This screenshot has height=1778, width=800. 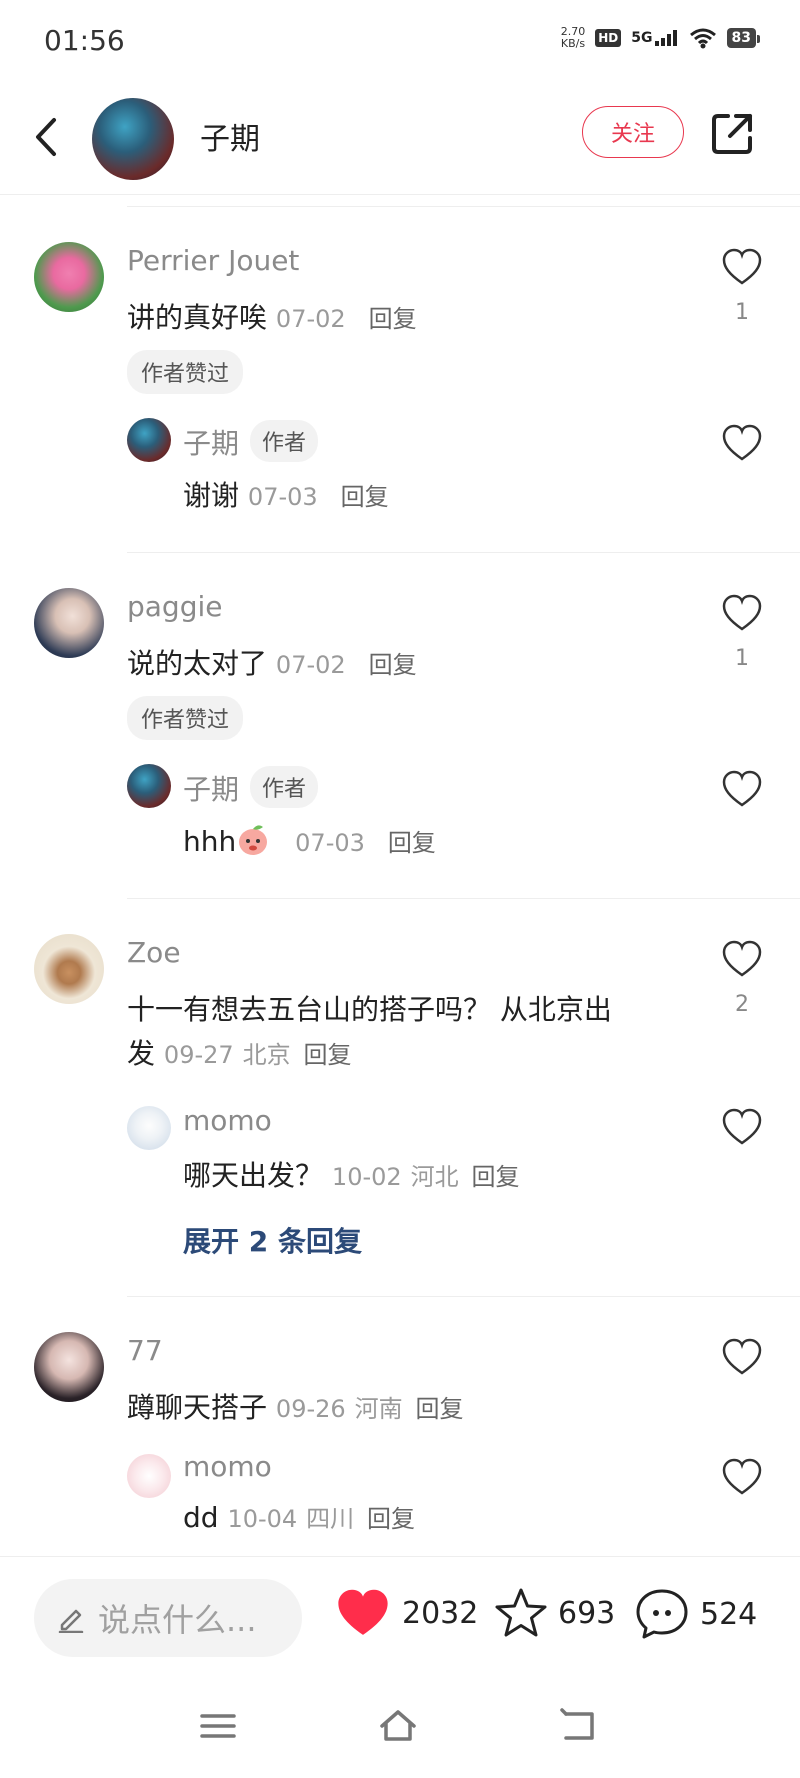 What do you see at coordinates (400, 42) in the screenshot?
I see `status-bar: 01:56 2.70 KB/s HD 5G 83` at bounding box center [400, 42].